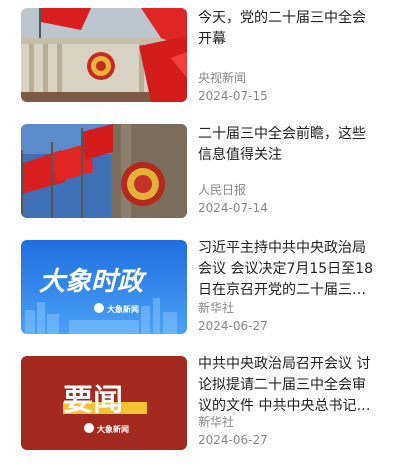  What do you see at coordinates (93, 400) in the screenshot?
I see `banner-title-text: 要闻` at bounding box center [93, 400].